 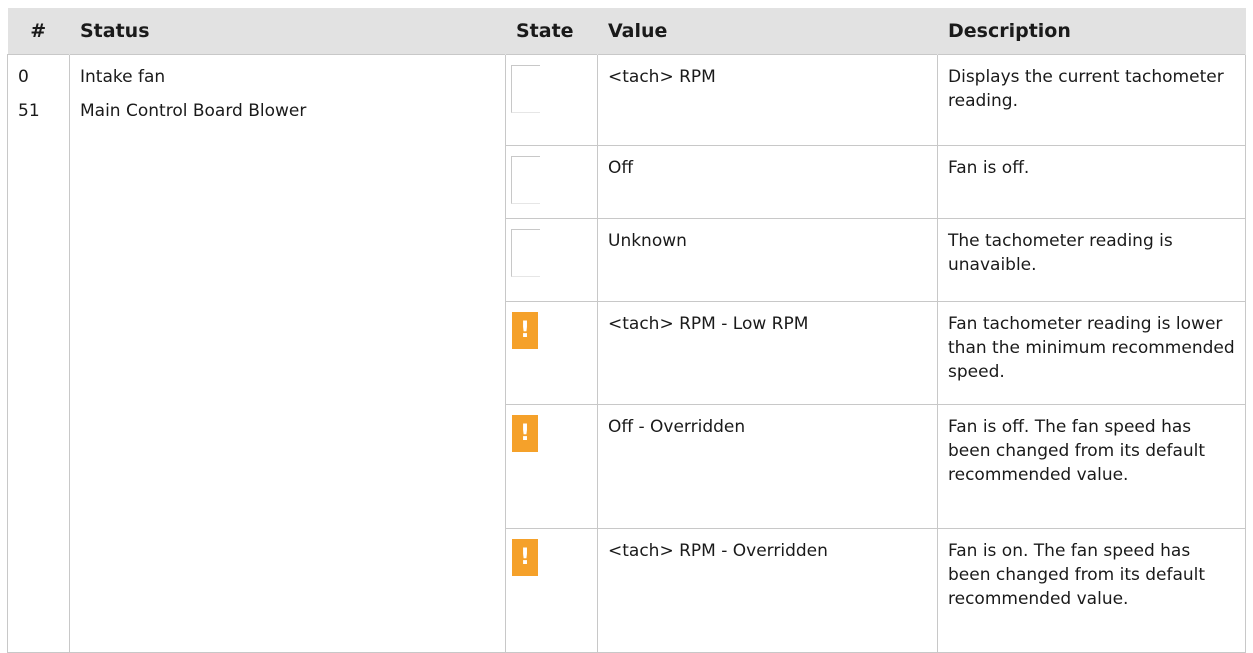 What do you see at coordinates (1091, 31) in the screenshot?
I see `header-description: Description` at bounding box center [1091, 31].